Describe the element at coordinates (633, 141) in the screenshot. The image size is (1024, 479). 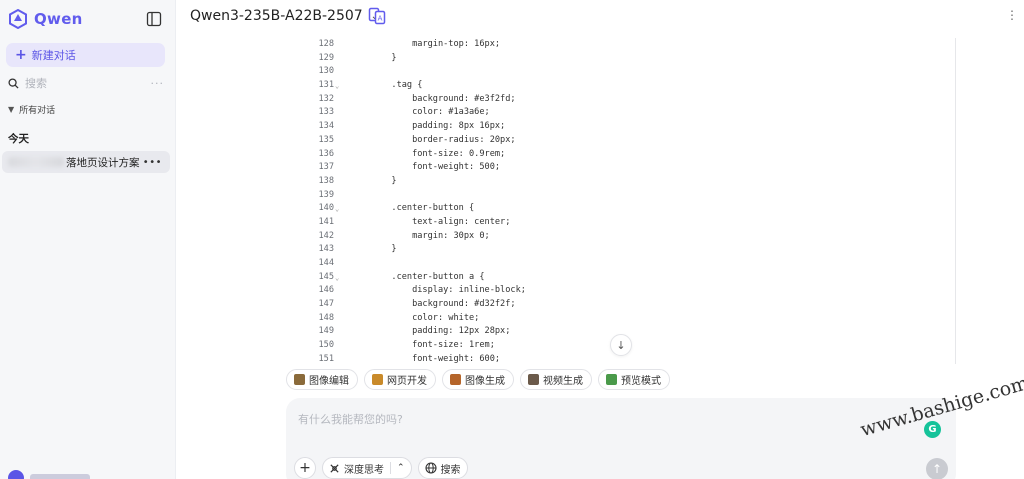
I see `code-line: 135 border-radius: 20px;` at that location.